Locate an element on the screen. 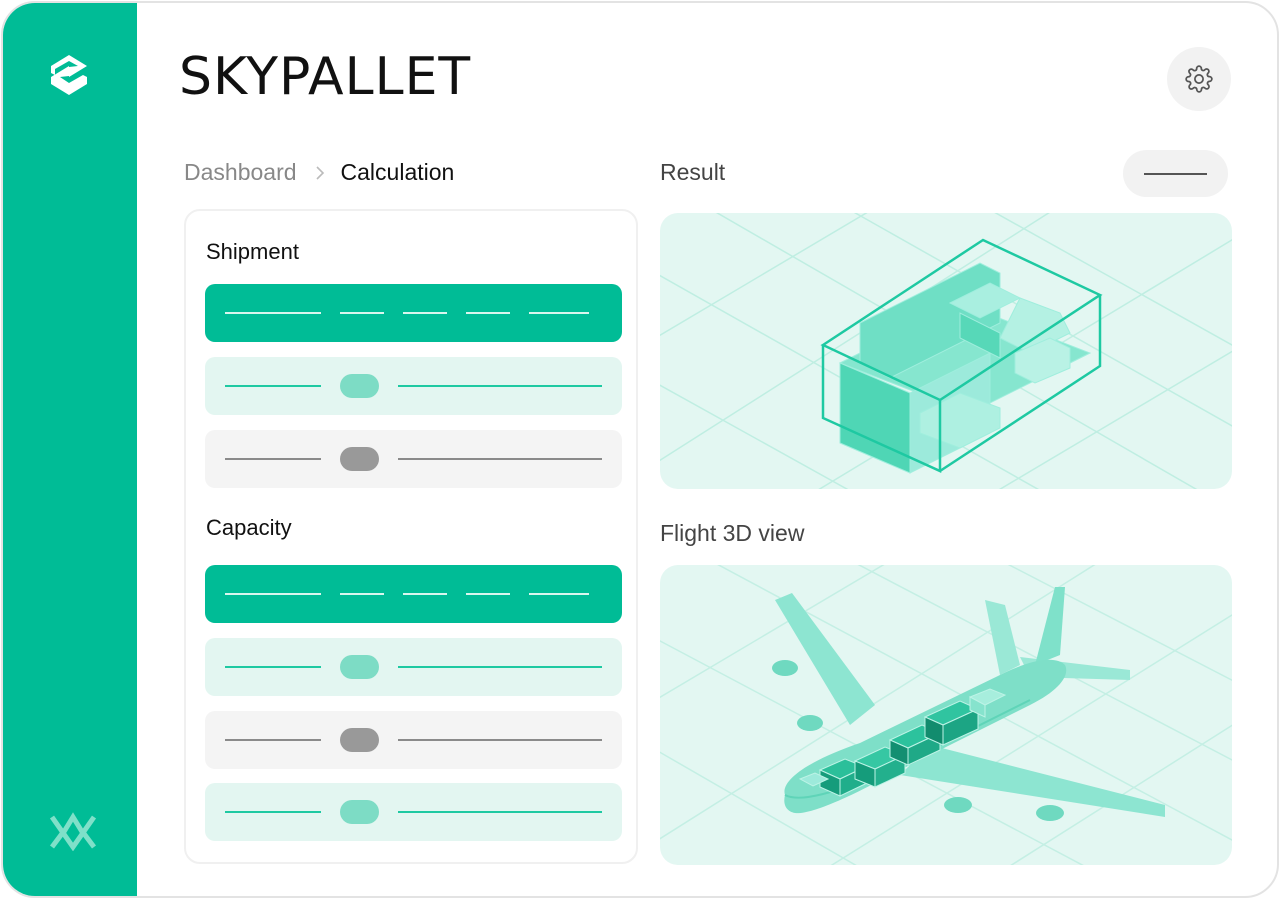 This screenshot has height=900, width=1281. breadcrumb: Dashboard Calculation is located at coordinates (319, 172).